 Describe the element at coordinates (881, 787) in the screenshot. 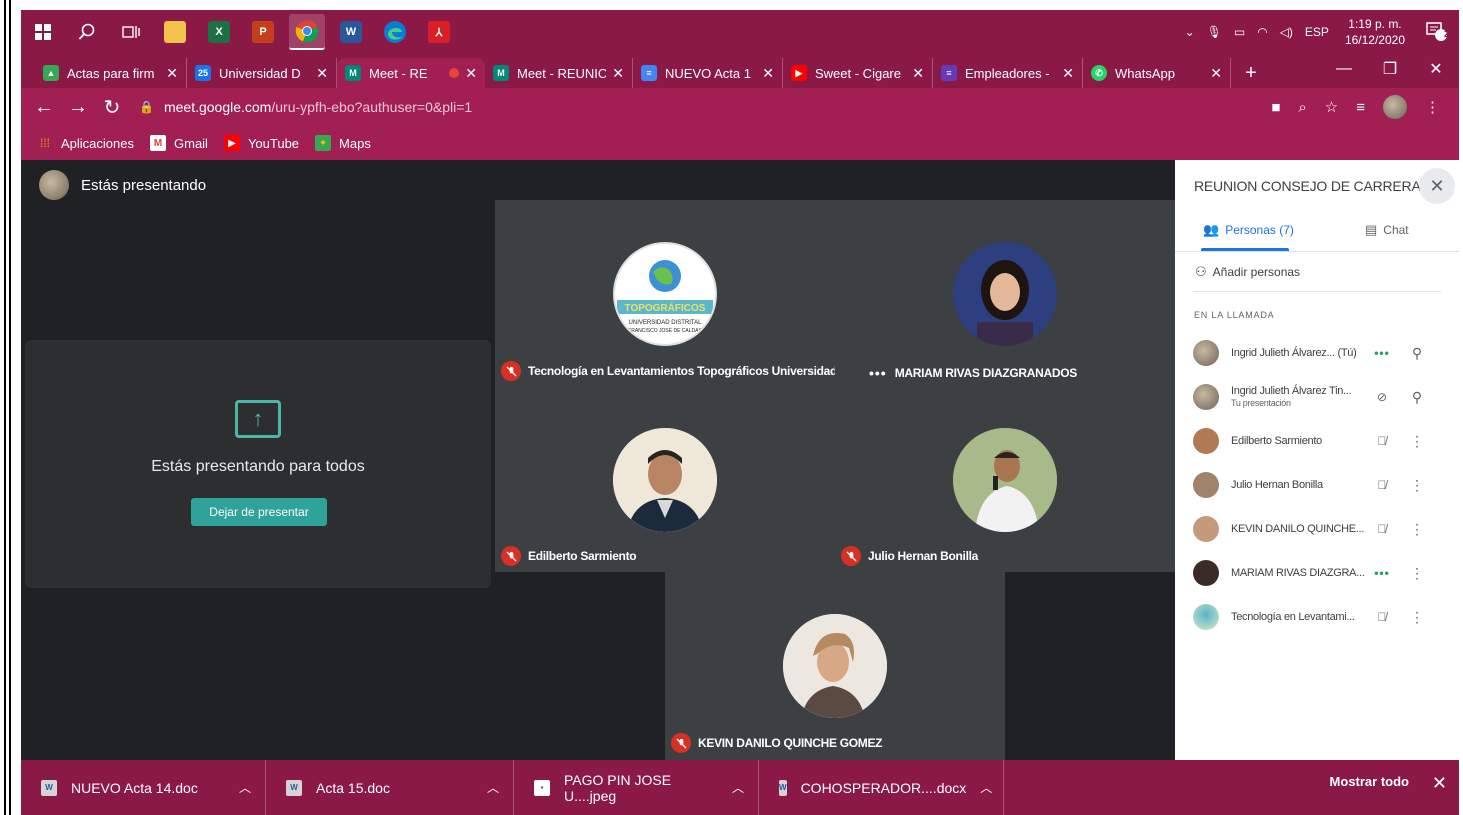

I see `download-item: W COHOSPERADOR....docx ︿` at that location.